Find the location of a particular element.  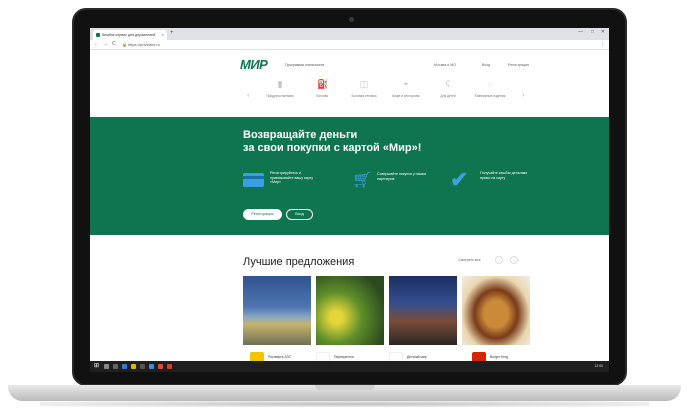

register-button: Регистрация is located at coordinates (262, 214).